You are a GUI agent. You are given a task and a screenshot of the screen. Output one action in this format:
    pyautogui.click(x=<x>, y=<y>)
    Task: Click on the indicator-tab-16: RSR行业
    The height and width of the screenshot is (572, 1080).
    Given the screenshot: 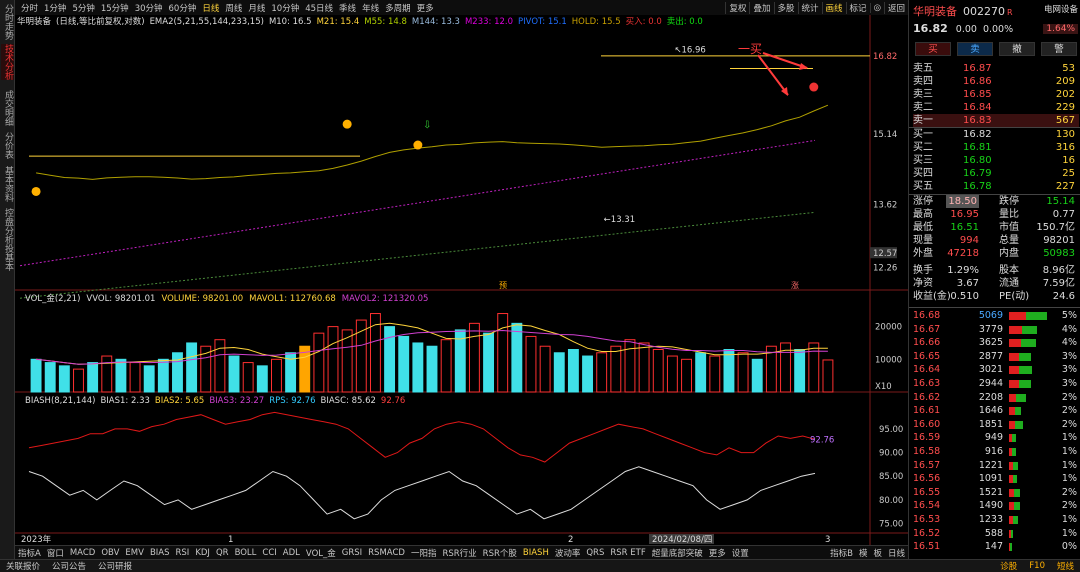 What is the action you would take?
    pyautogui.click(x=459, y=553)
    